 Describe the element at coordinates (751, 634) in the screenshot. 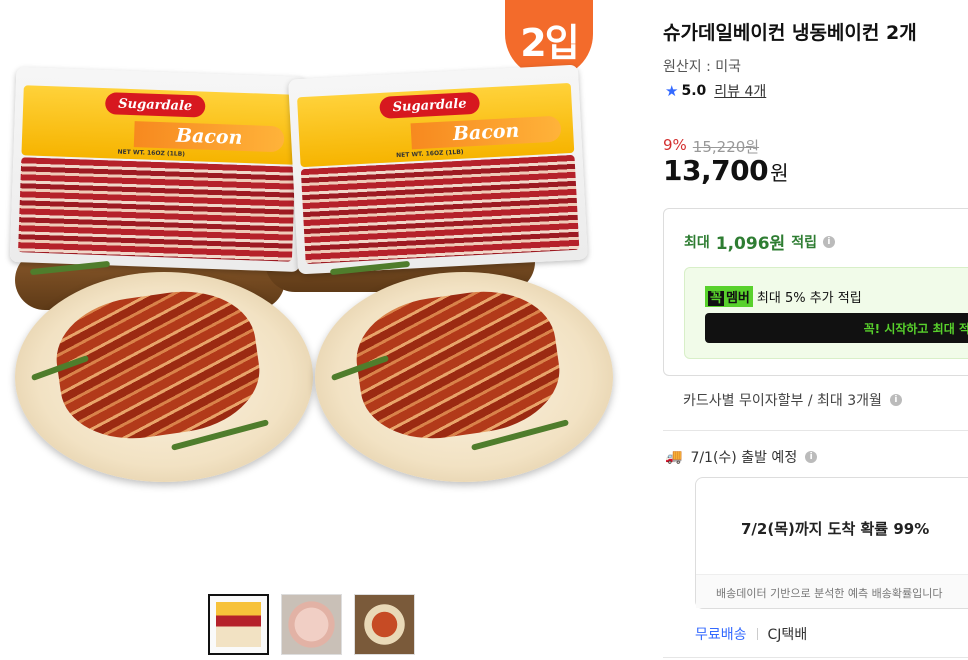

I see `shipping-method: 무료배송 CJ택배` at that location.